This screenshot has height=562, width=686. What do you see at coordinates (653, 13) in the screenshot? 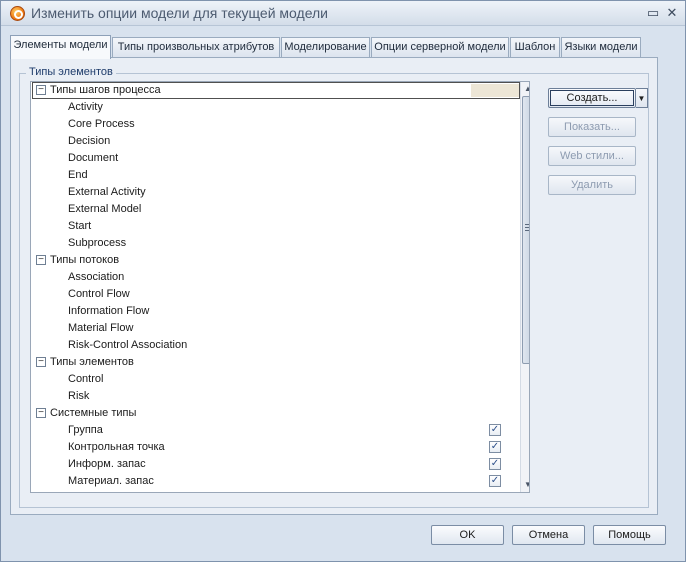
I see `minimize-icon: ▭` at bounding box center [653, 13].